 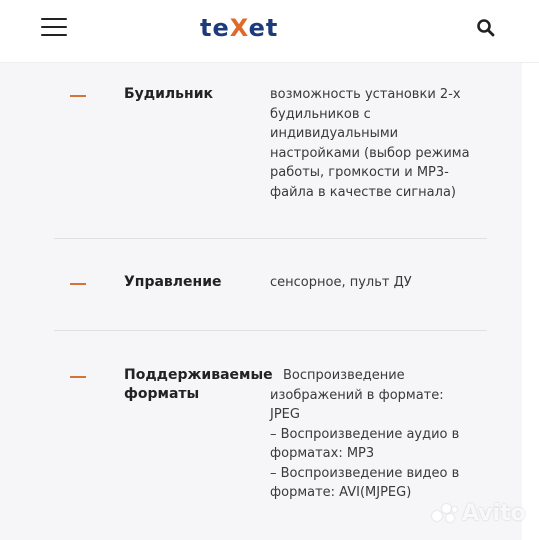 I want to click on spec-label: Будильник, so click(x=169, y=94).